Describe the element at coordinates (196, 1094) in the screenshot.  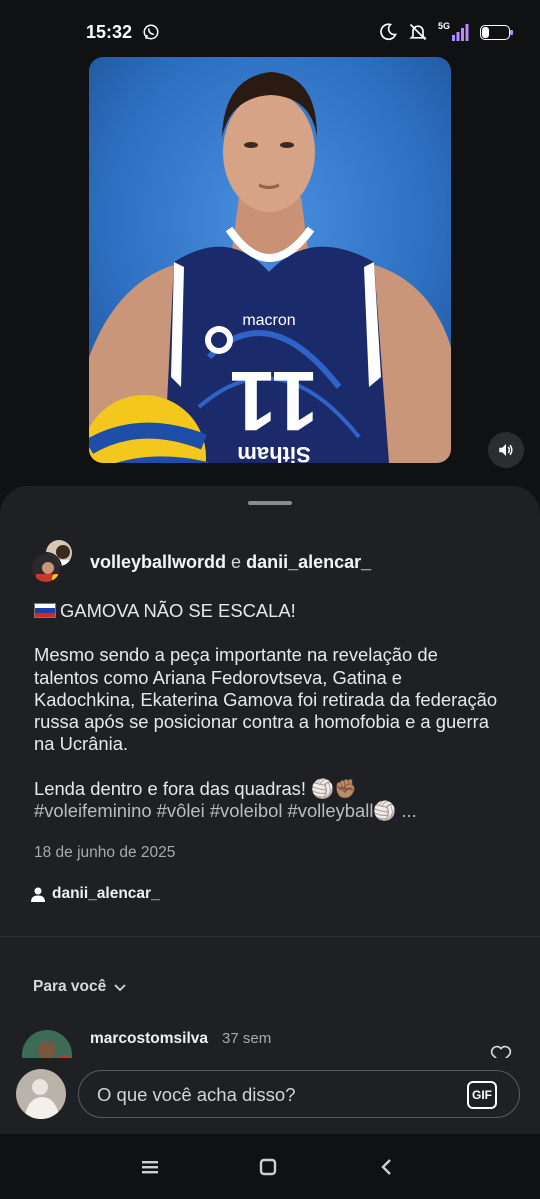
I see `comment-placeholder: O que você acha disso?` at that location.